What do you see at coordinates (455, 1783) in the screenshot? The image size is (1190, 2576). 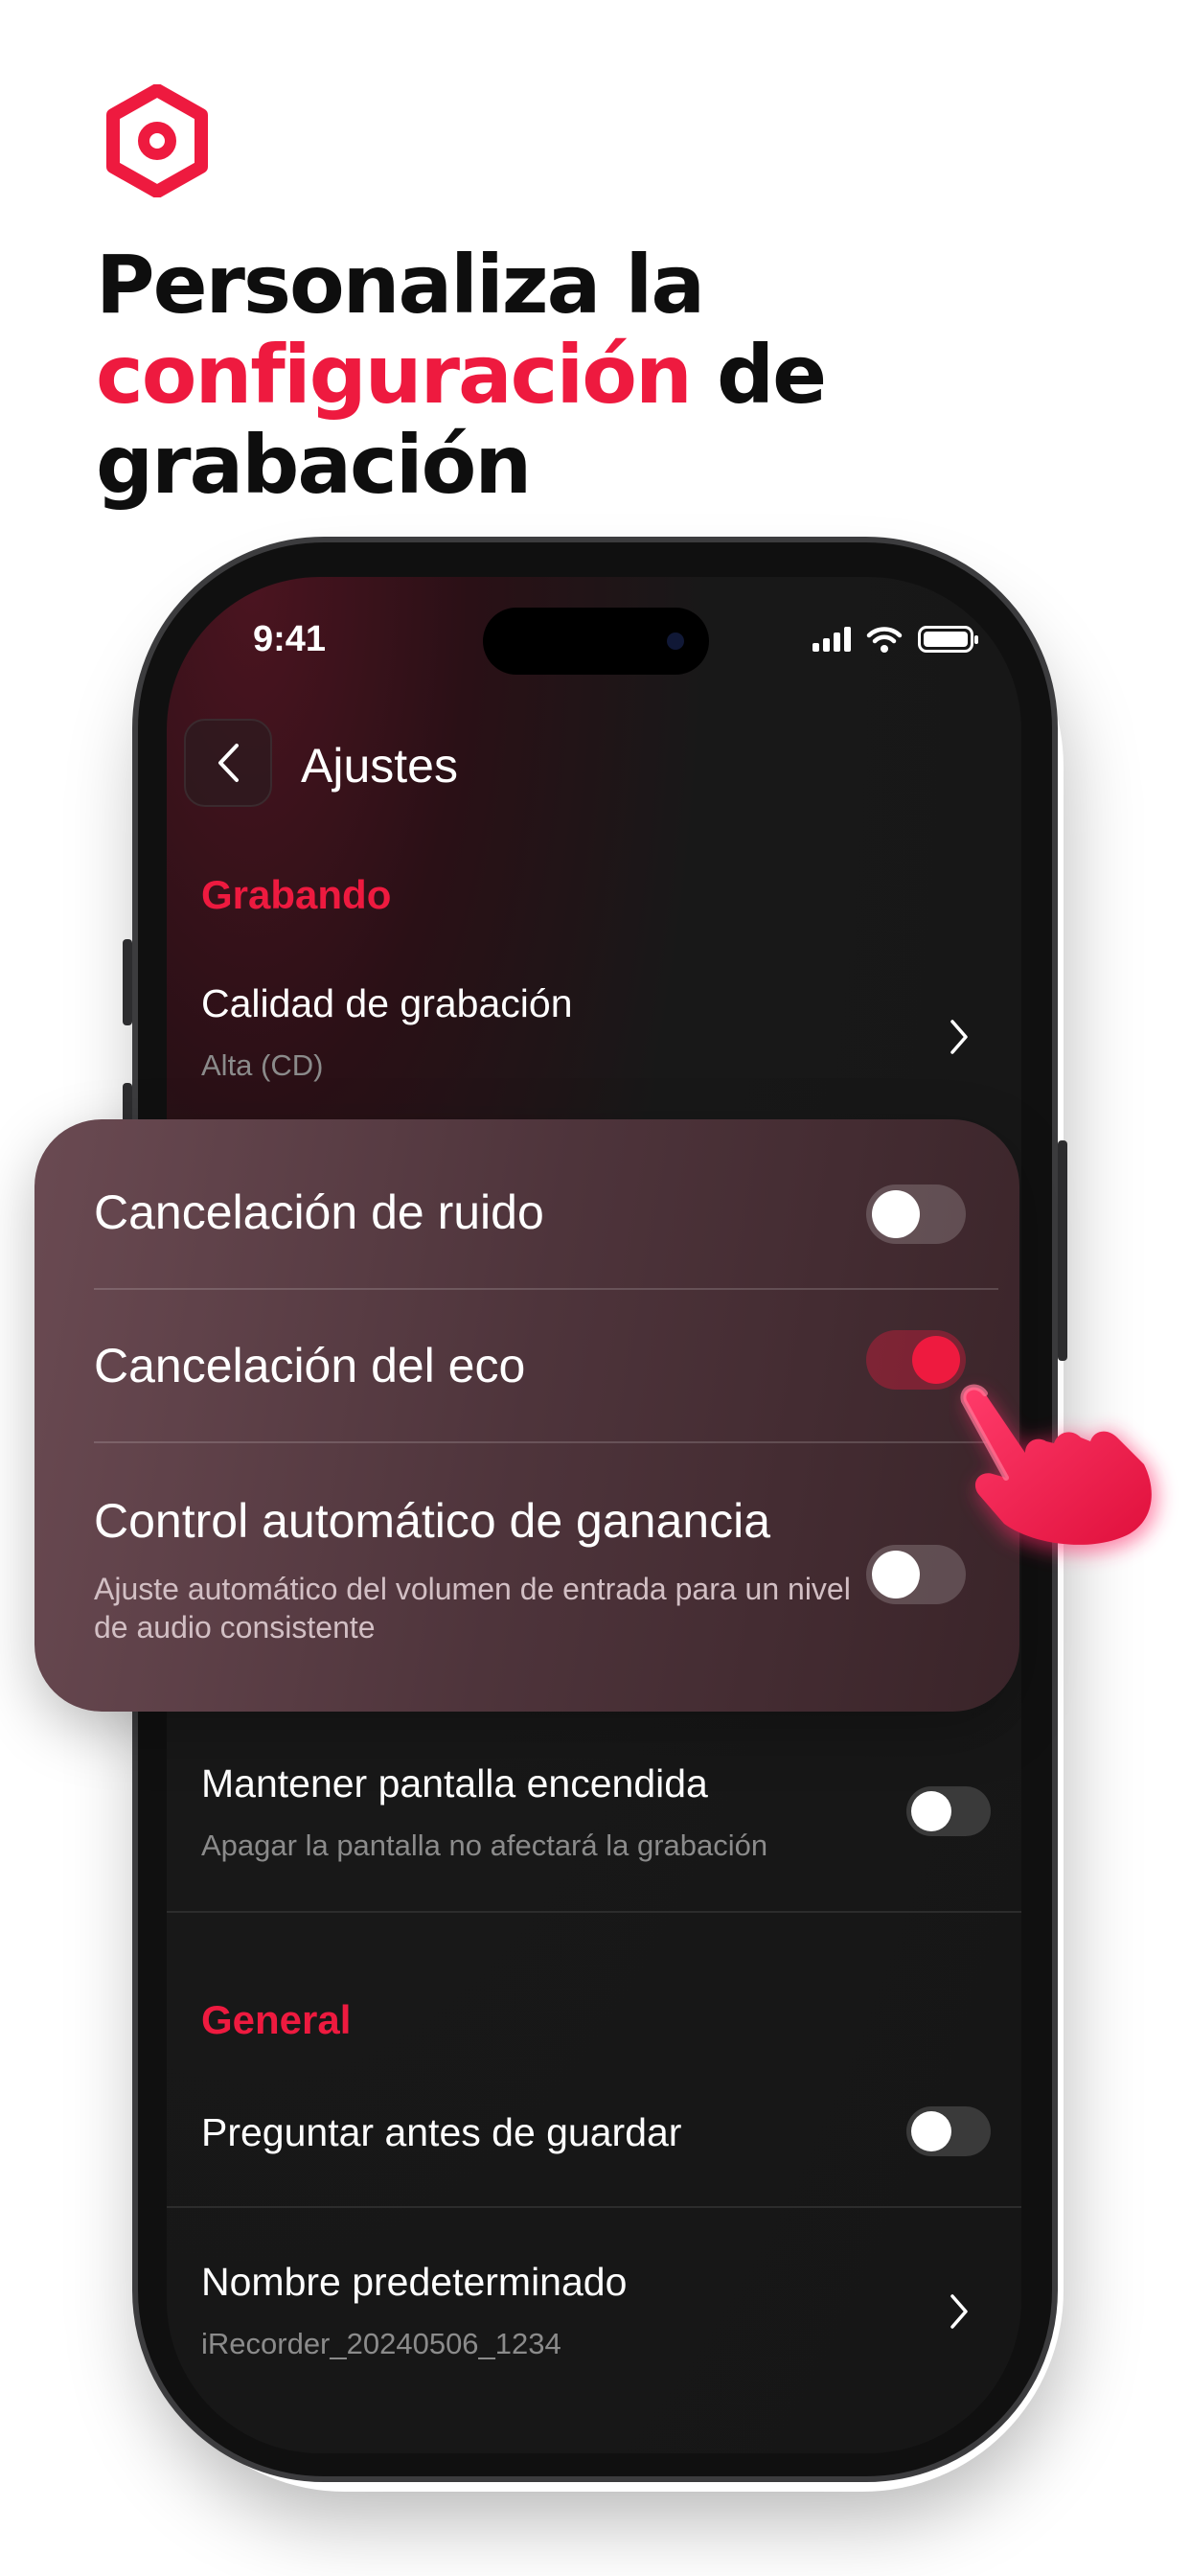 I see `screen-on-title: Mantener pantalla encendida` at bounding box center [455, 1783].